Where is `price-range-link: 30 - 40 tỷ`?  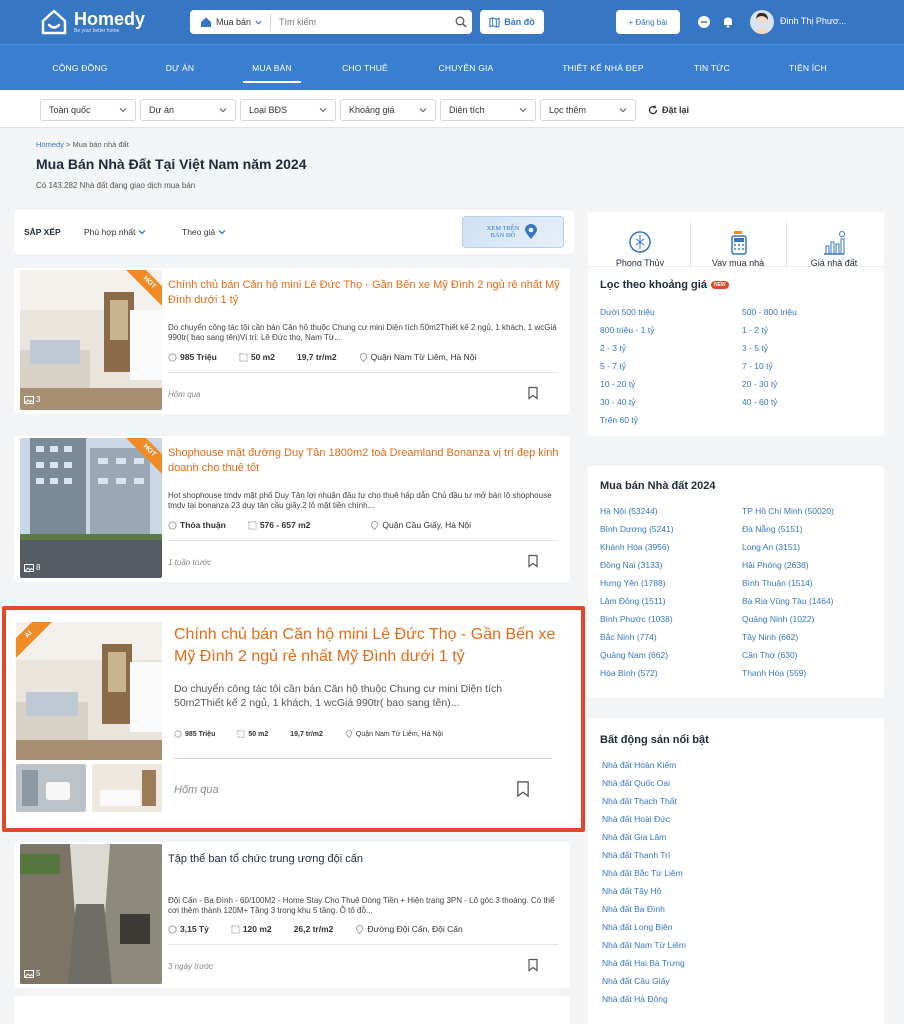 price-range-link: 30 - 40 tỷ is located at coordinates (617, 402).